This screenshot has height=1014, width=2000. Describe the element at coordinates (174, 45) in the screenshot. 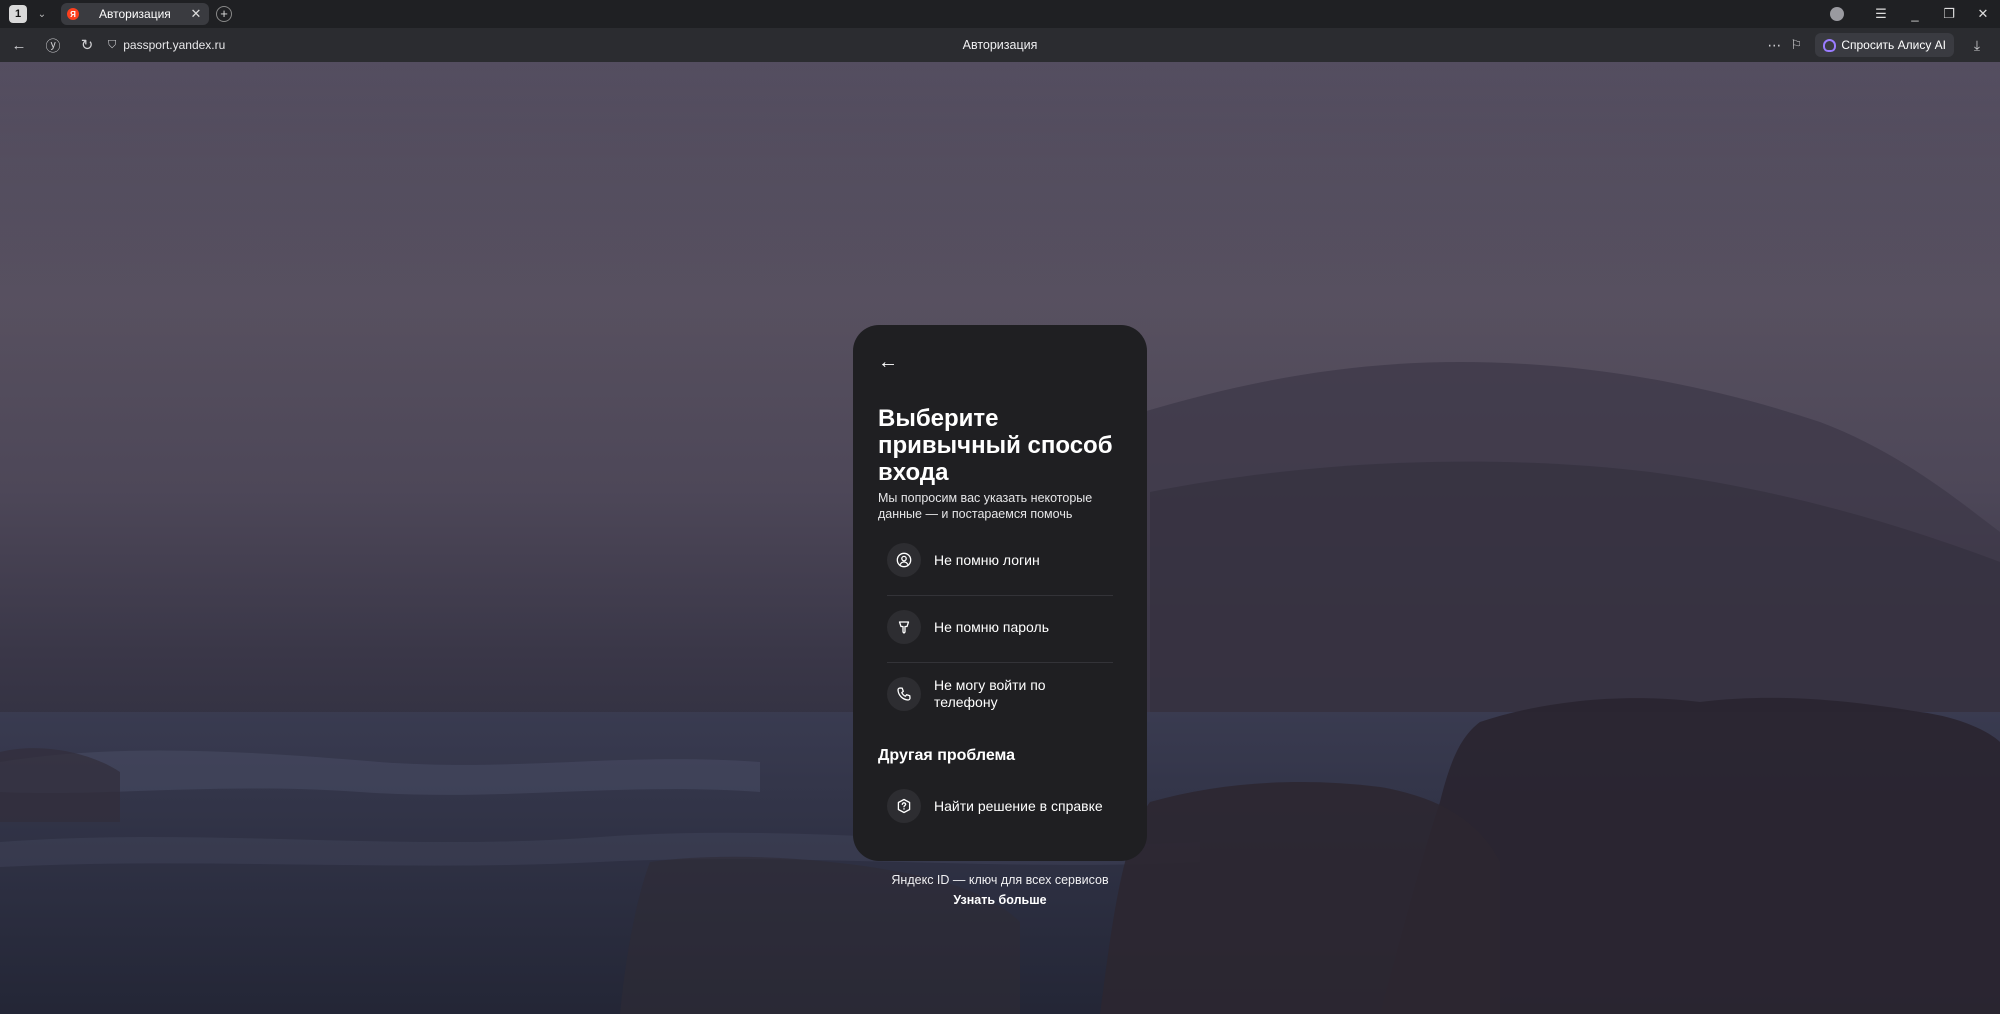

I see `url-text: passport.yandex.ru` at that location.